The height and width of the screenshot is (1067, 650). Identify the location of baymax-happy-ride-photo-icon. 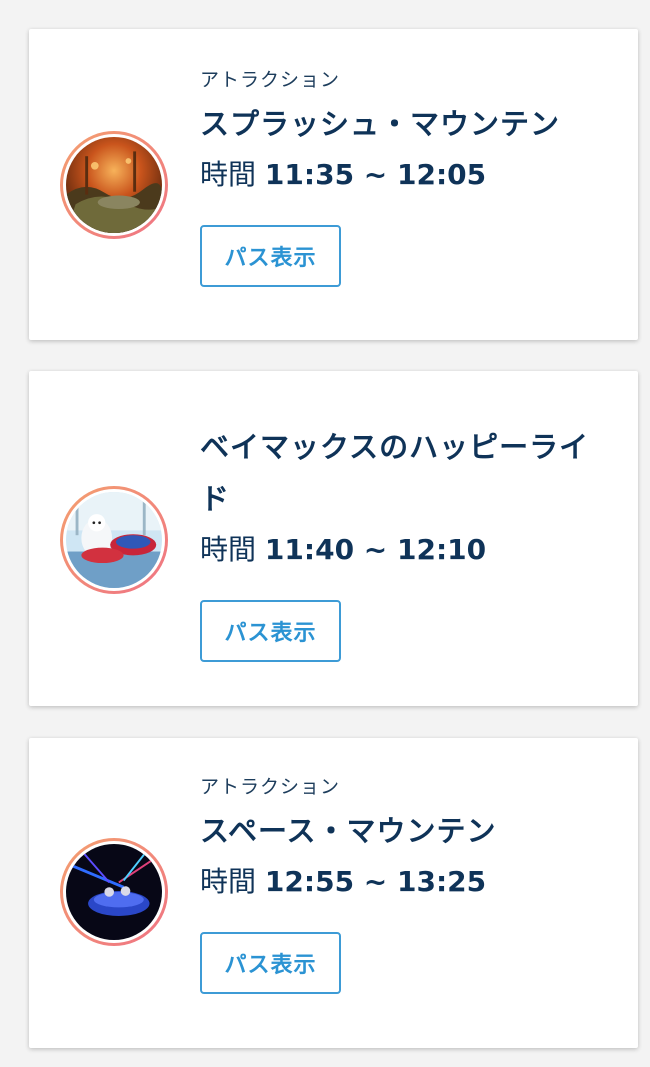
(114, 540).